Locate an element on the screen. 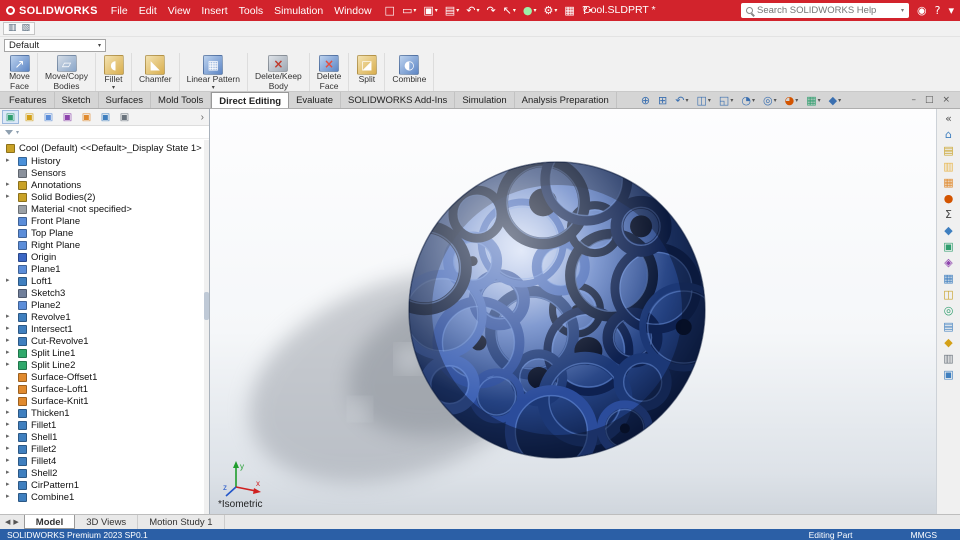 This screenshot has width=960, height=540. tree-item-combine1: ▸ Combine1 is located at coordinates (106, 497).